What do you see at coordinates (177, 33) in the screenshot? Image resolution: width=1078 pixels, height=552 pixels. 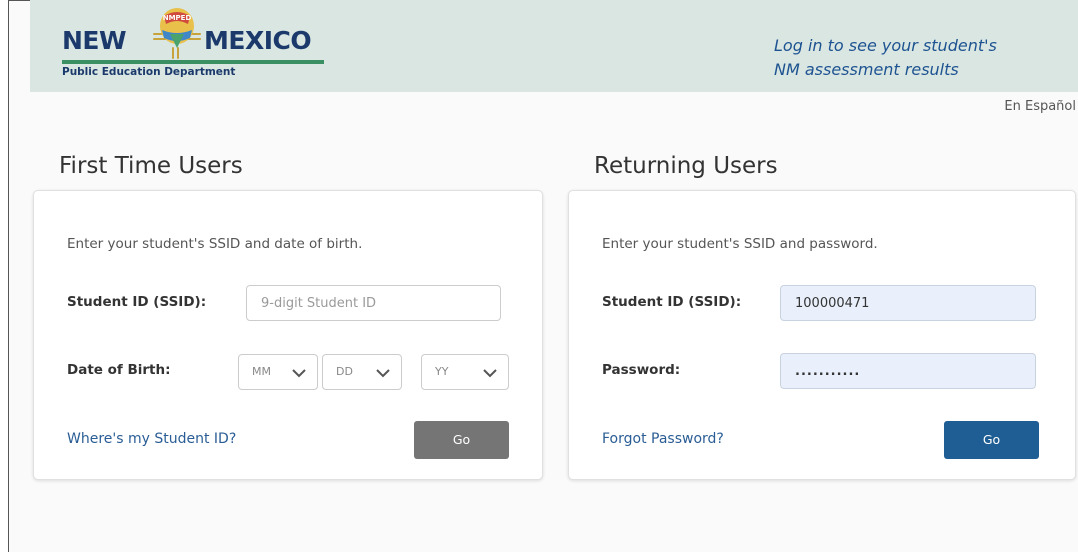 I see `zia-sun-balloon-icon: NMPED` at bounding box center [177, 33].